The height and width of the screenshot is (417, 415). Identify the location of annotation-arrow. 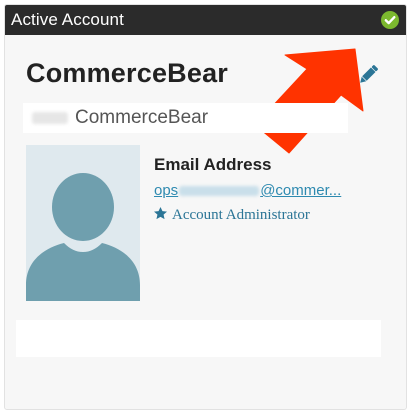
(309, 101).